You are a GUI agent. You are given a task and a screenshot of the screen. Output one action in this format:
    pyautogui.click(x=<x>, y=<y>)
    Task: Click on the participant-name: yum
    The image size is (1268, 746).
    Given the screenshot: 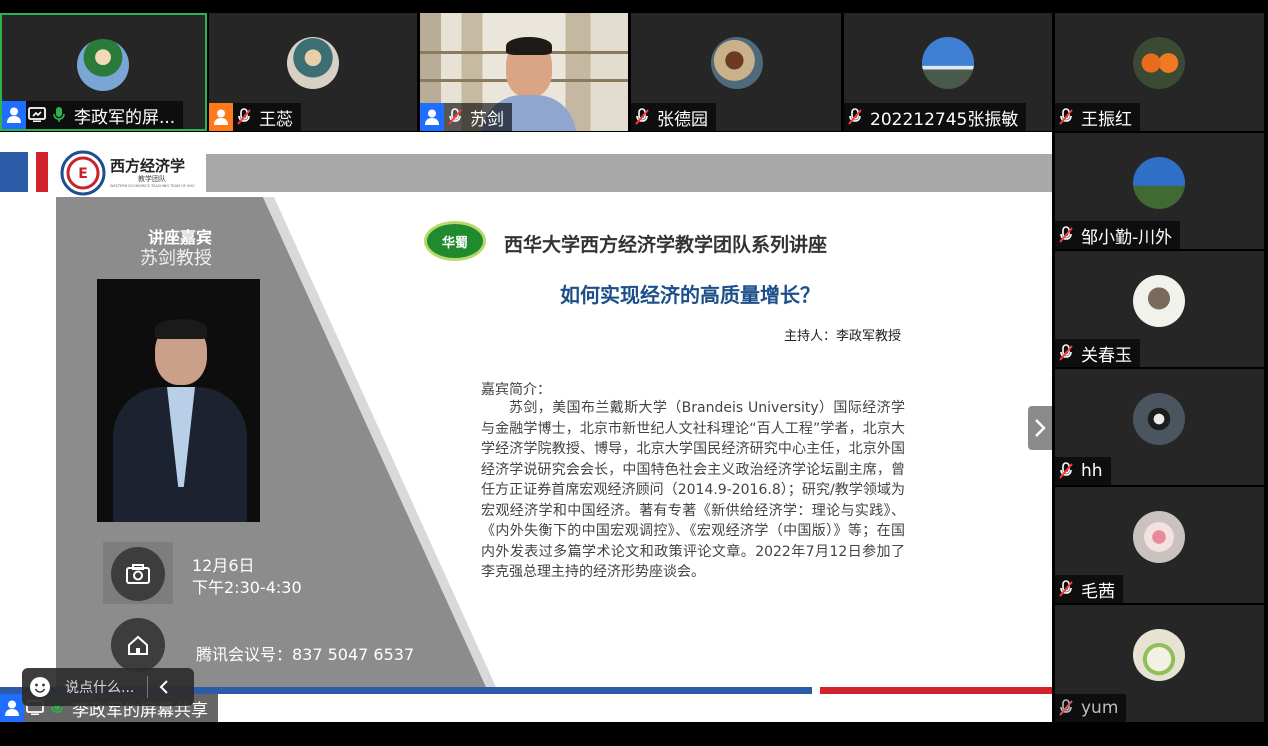 What is the action you would take?
    pyautogui.click(x=1100, y=708)
    